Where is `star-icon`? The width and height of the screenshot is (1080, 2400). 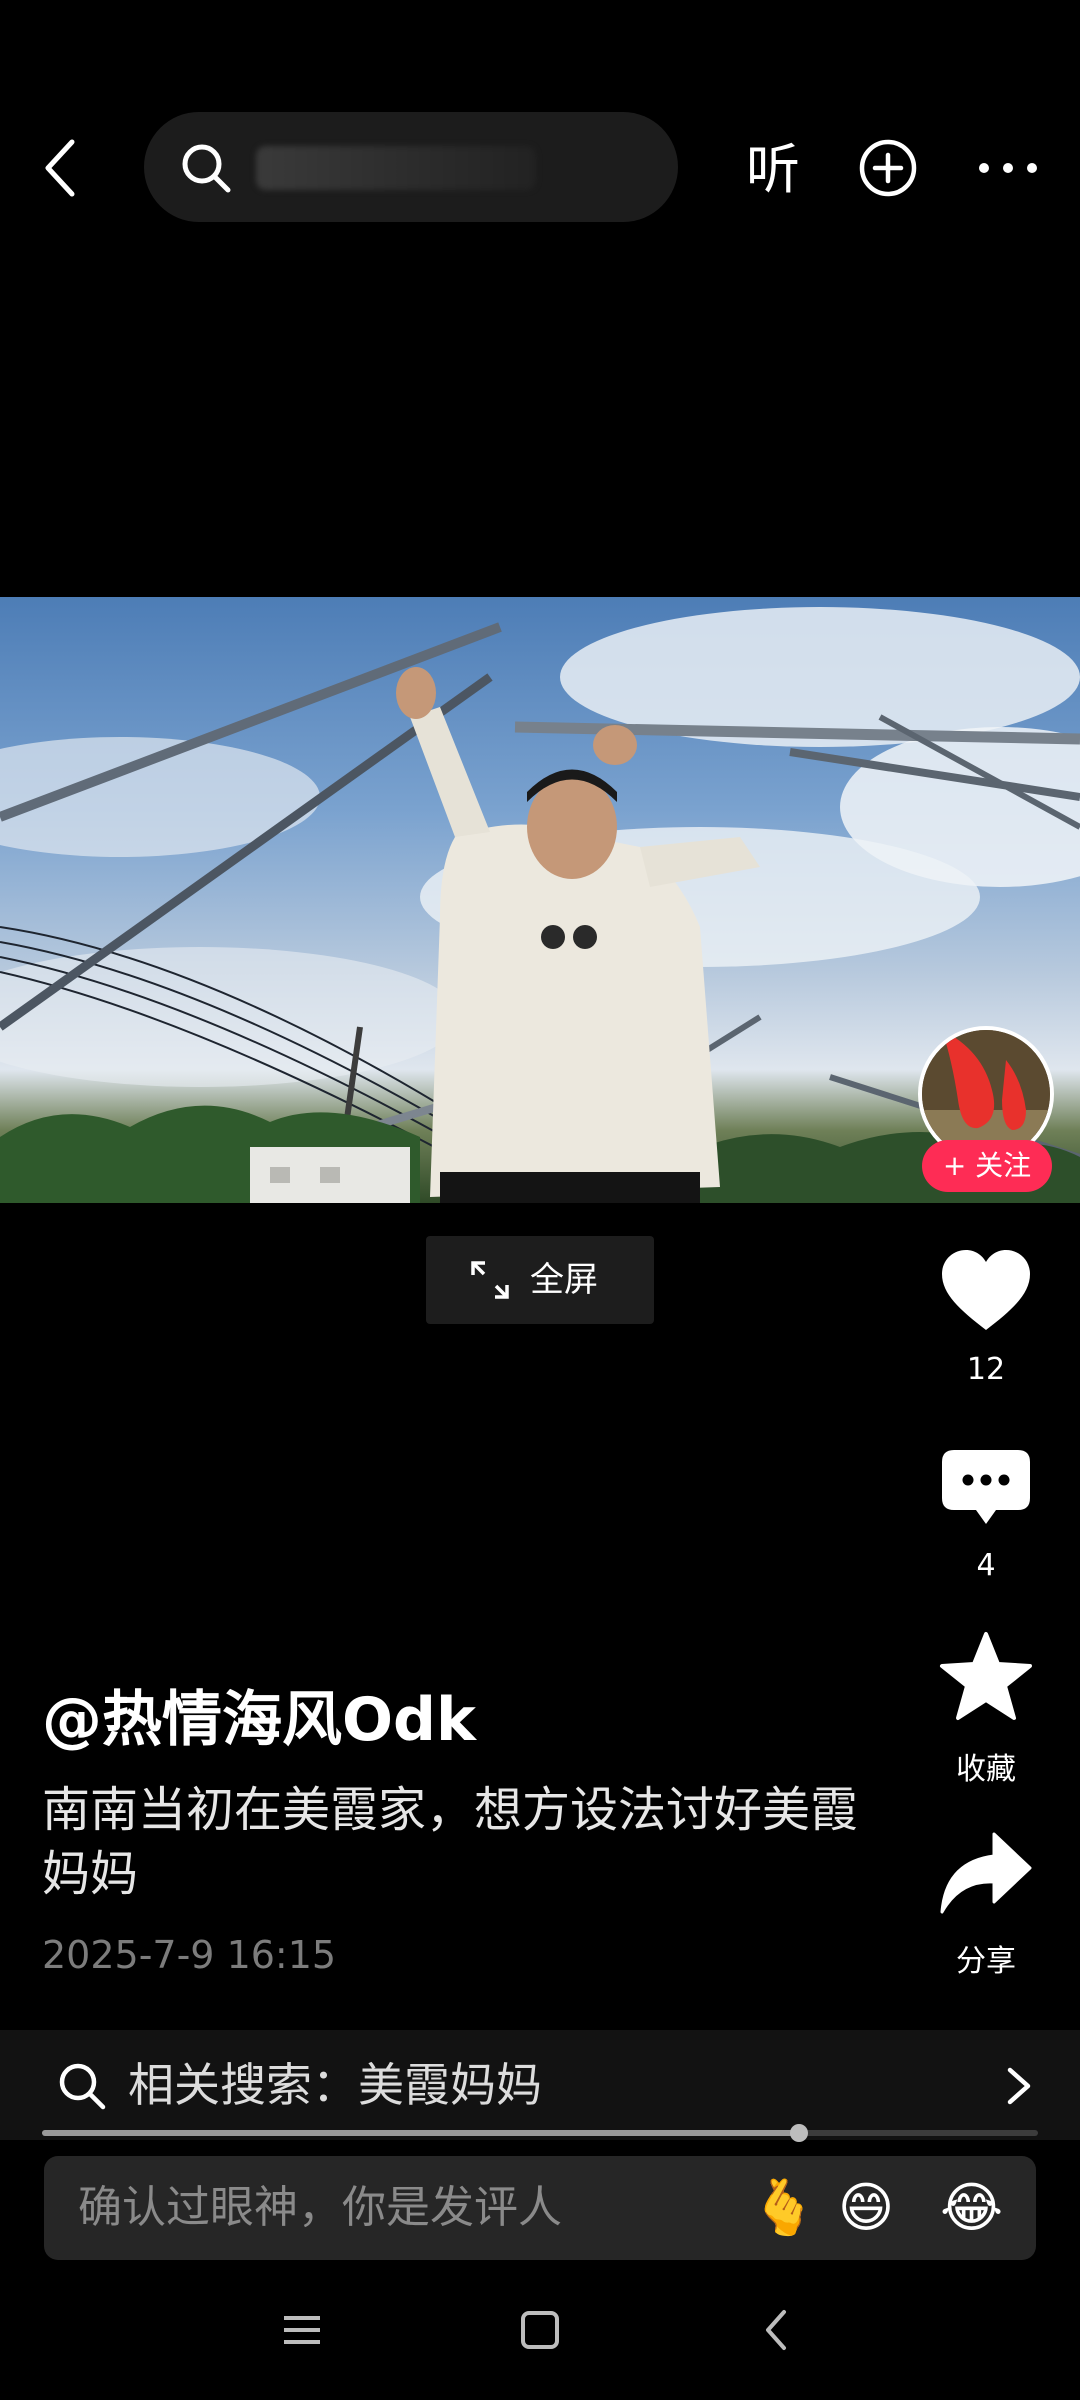
star-icon is located at coordinates (986, 1676).